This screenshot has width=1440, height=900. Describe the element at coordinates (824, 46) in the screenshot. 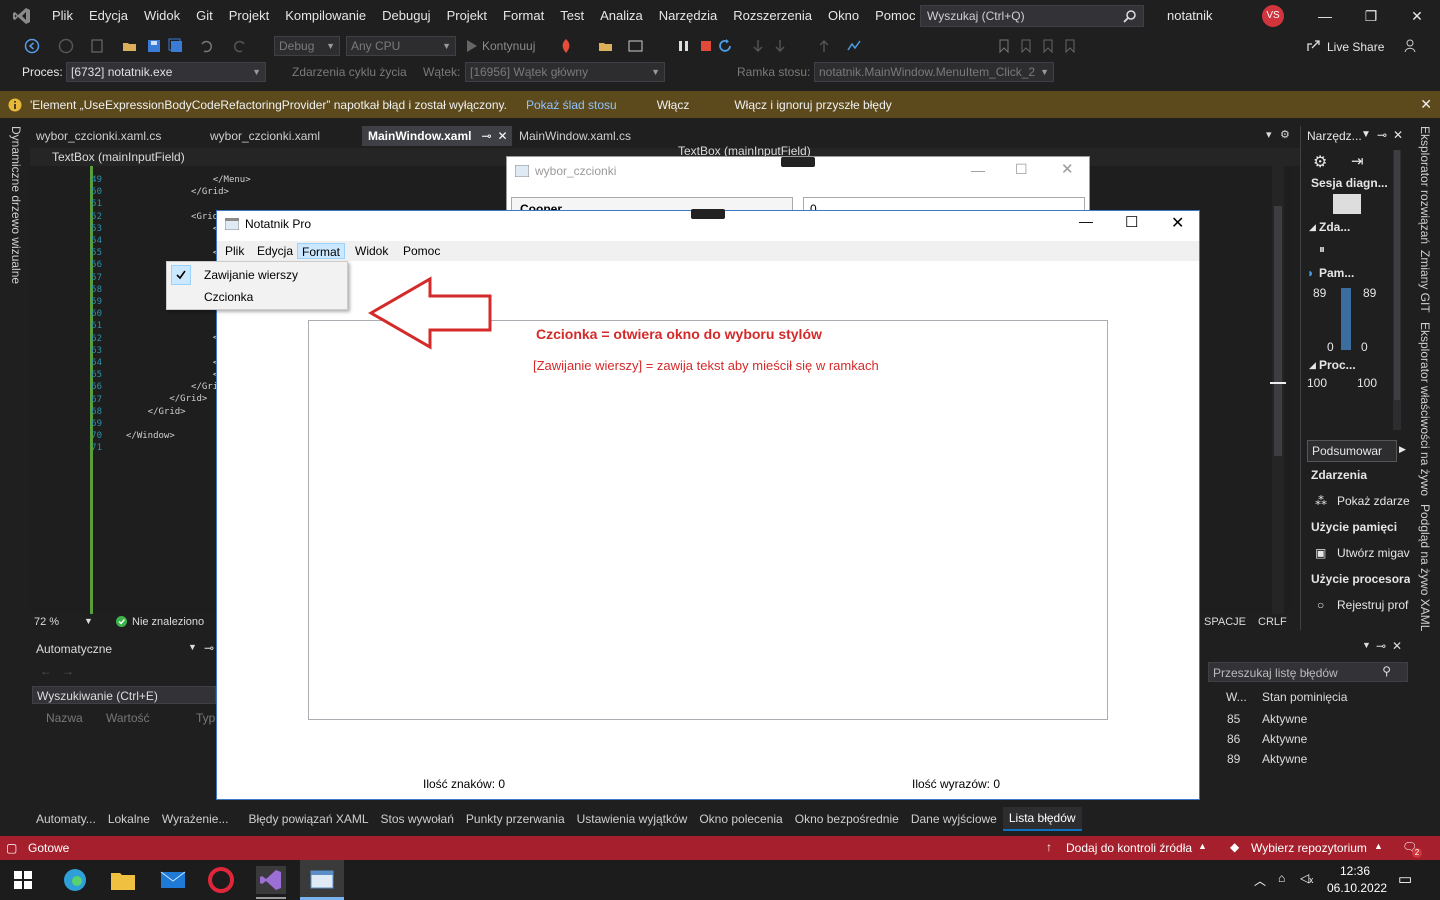

I see `step-out-icon` at that location.